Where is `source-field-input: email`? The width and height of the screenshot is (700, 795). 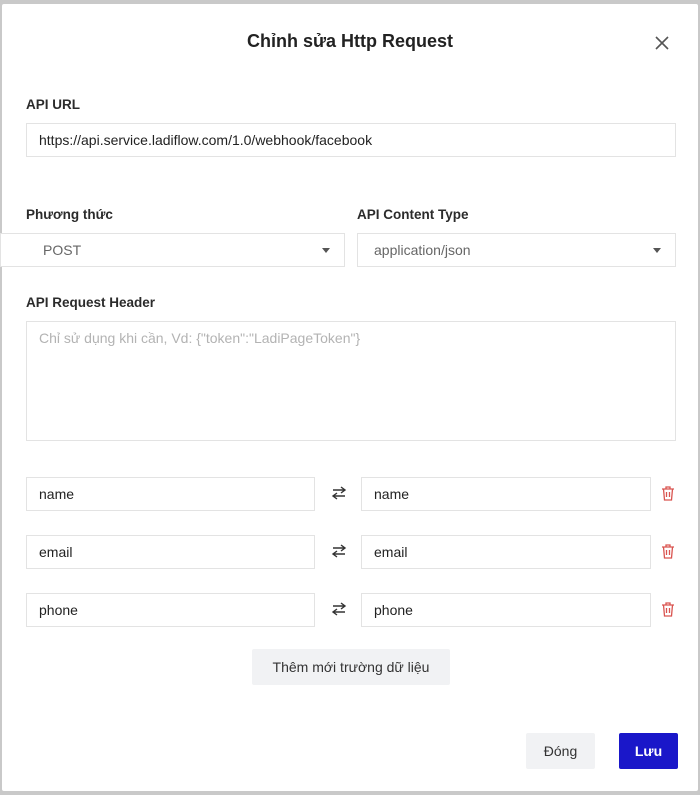
source-field-input: email is located at coordinates (170, 552).